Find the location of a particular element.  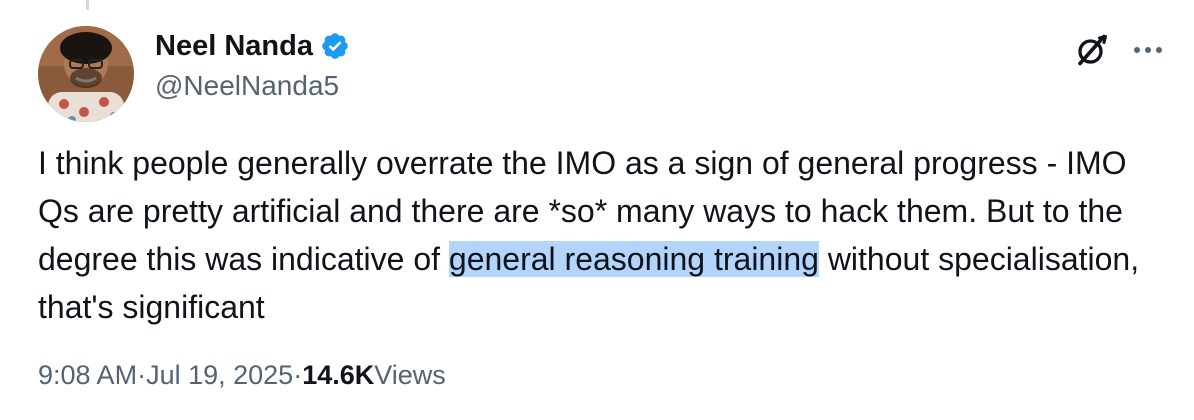

tweet-actions is located at coordinates (1119, 50).